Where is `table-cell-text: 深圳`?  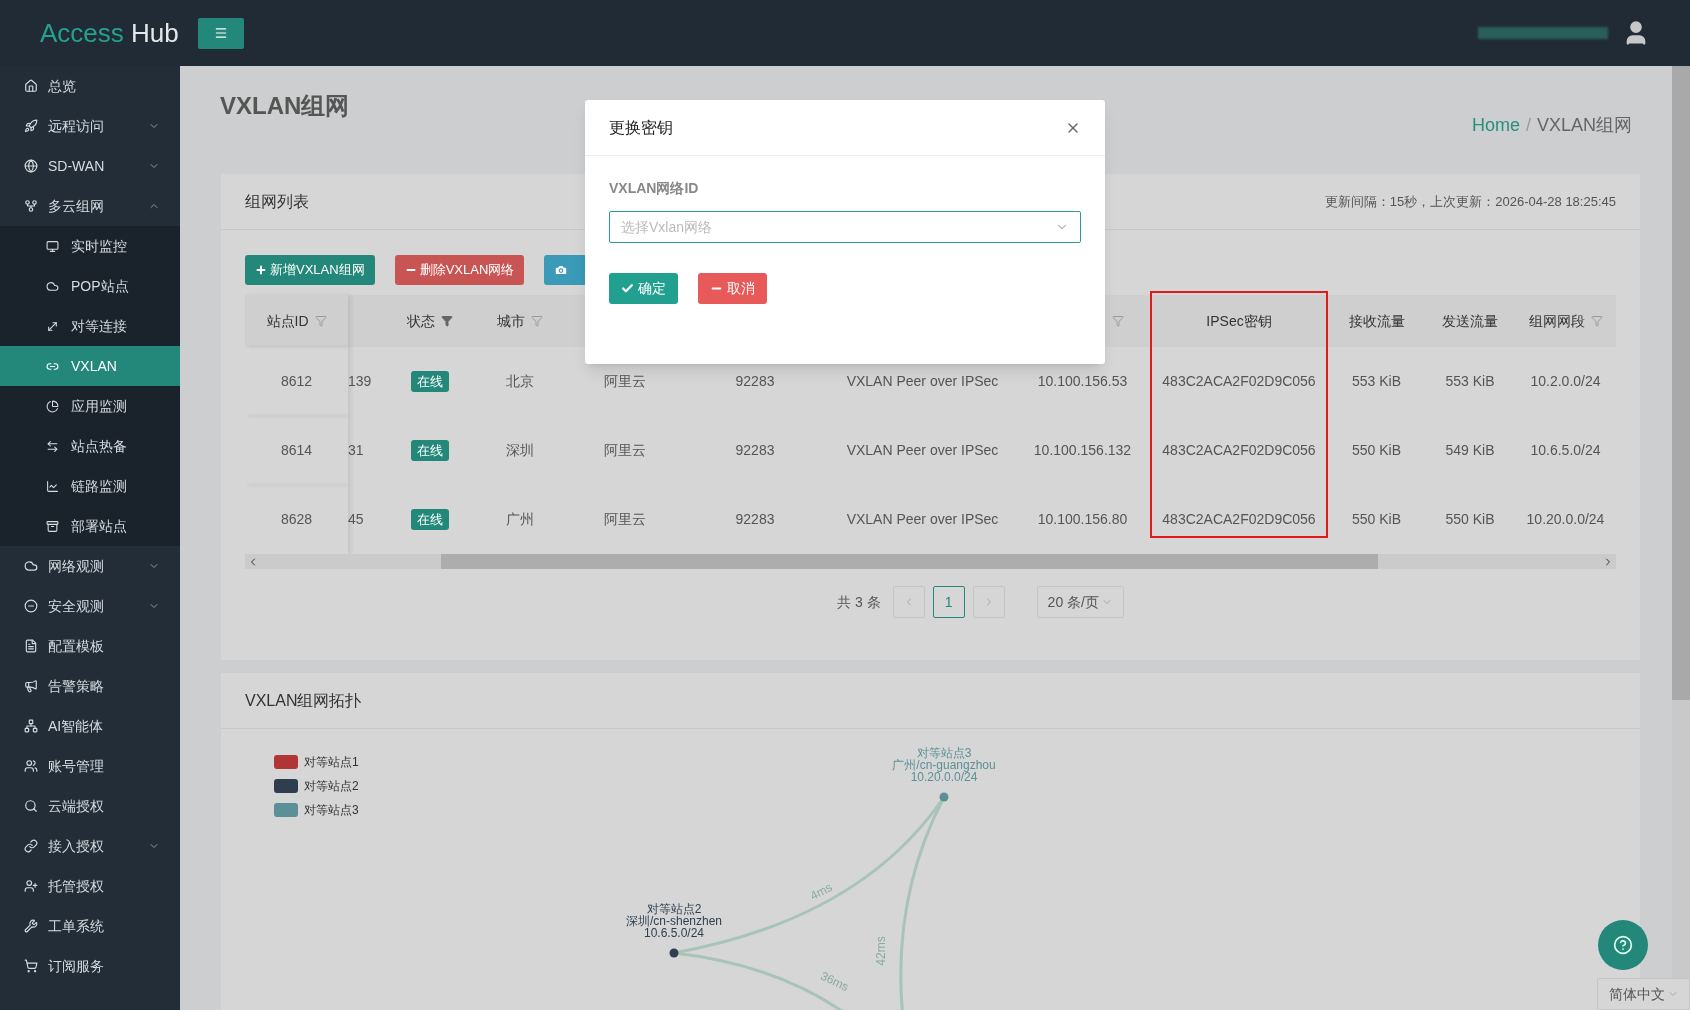 table-cell-text: 深圳 is located at coordinates (520, 450).